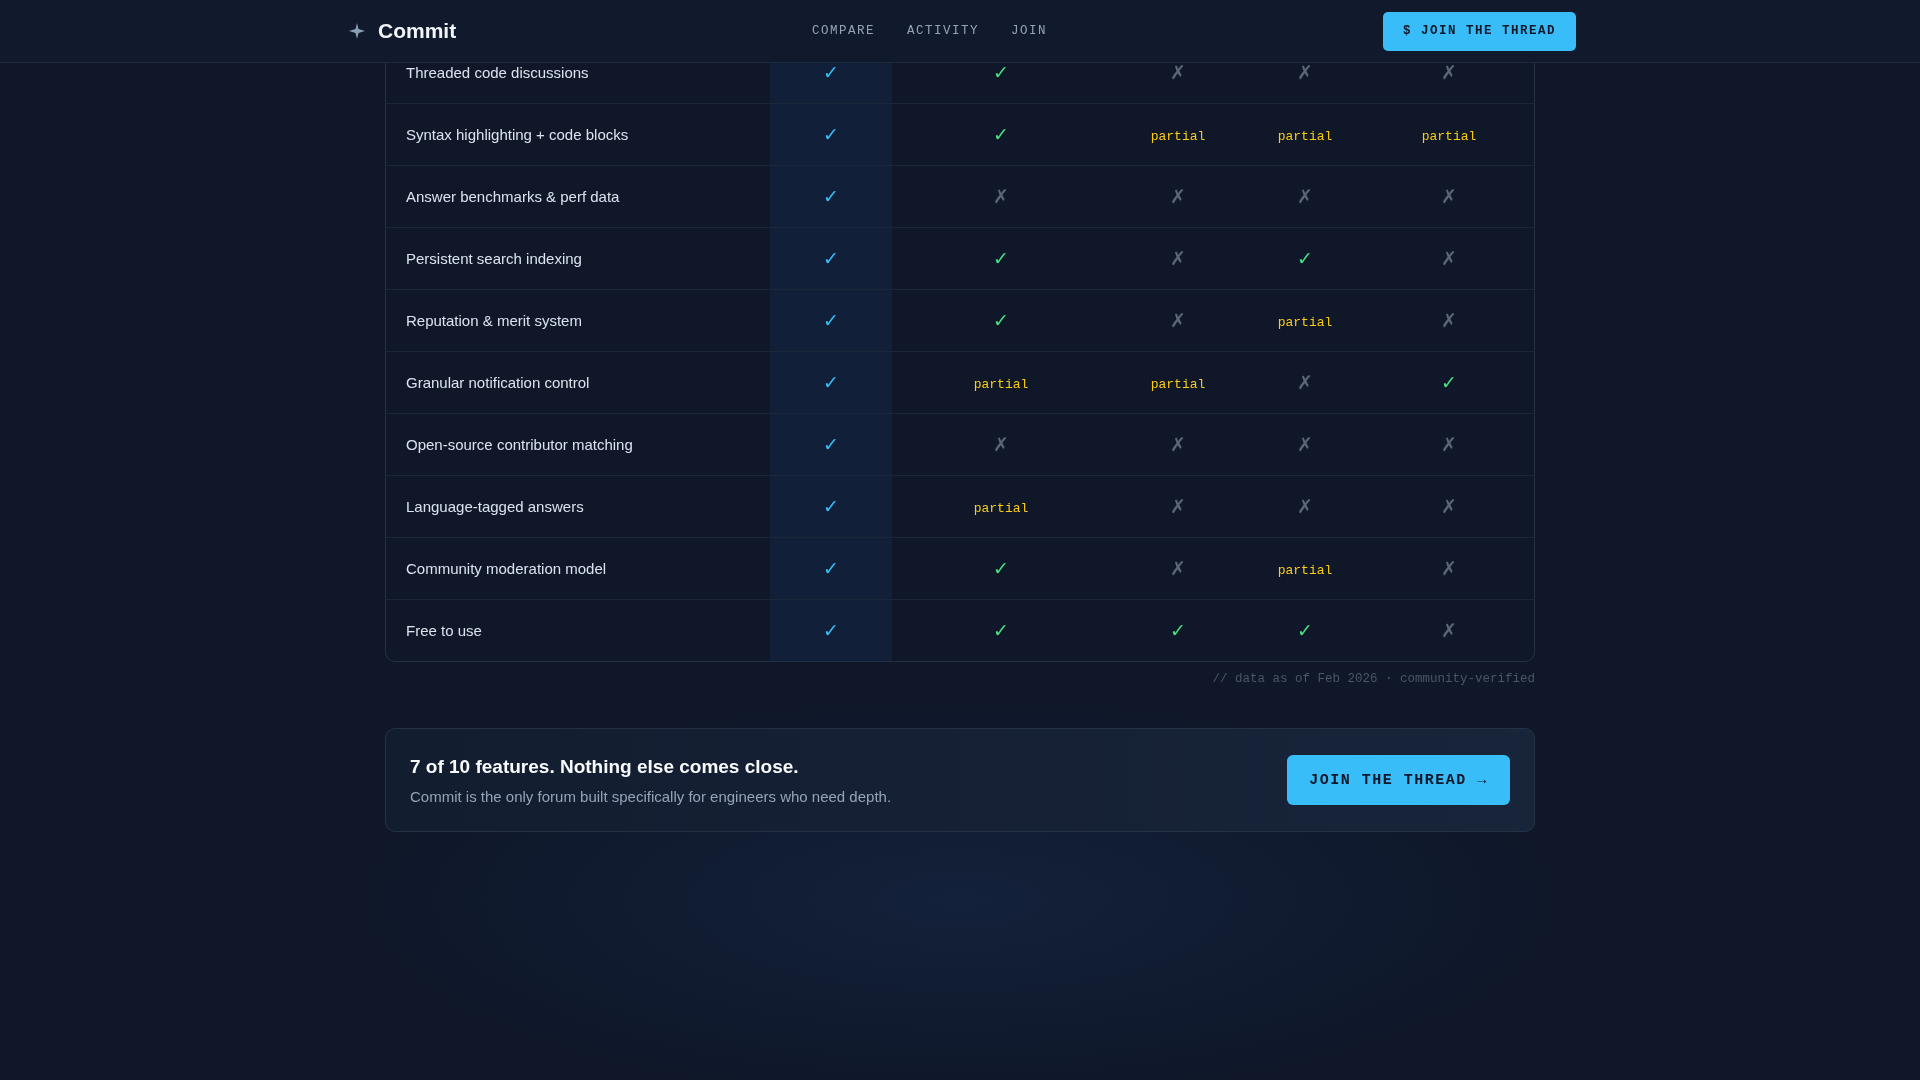  Describe the element at coordinates (1479, 31) in the screenshot. I see `join-button: $ JOIN THE THREAD` at that location.